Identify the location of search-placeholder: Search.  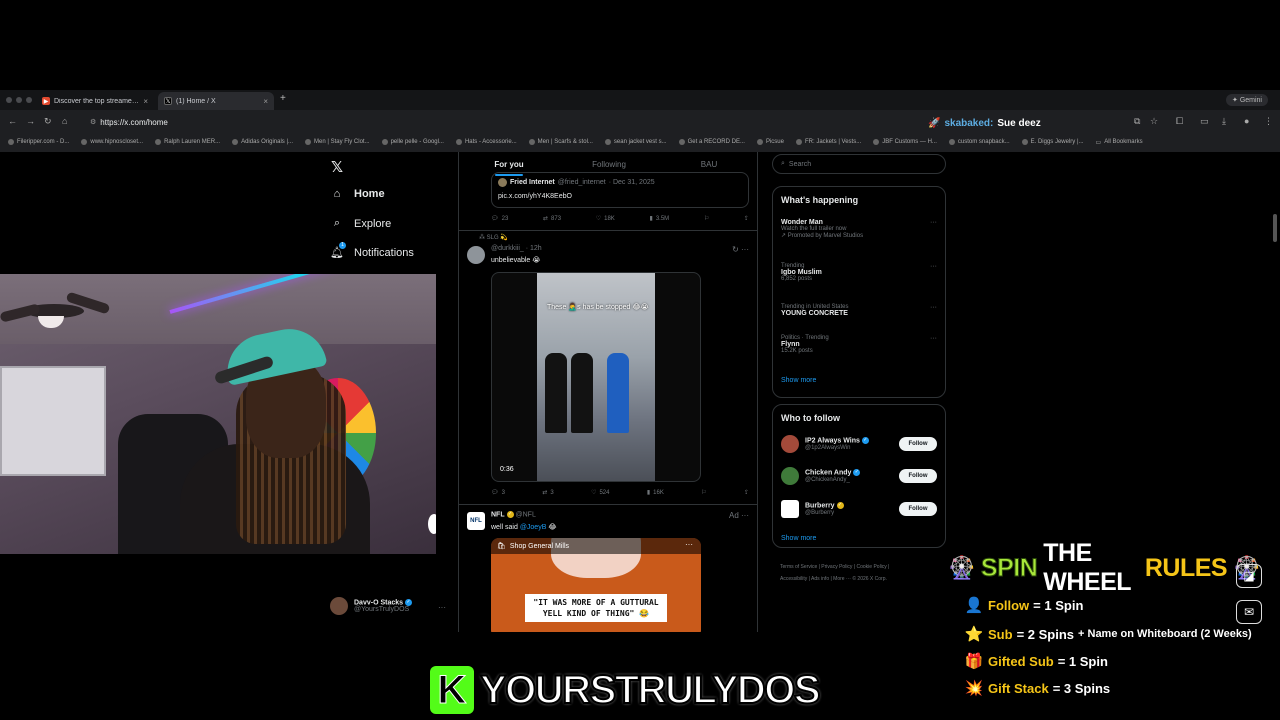
(800, 164).